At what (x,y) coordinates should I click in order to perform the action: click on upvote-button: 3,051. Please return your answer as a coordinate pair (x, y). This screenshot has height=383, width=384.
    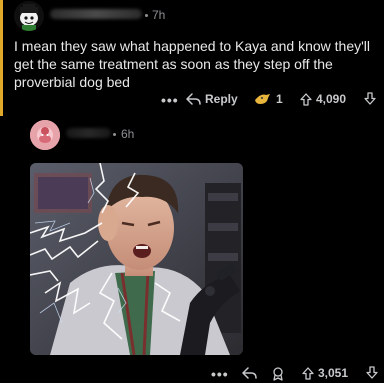
    Looking at the image, I should click on (325, 373).